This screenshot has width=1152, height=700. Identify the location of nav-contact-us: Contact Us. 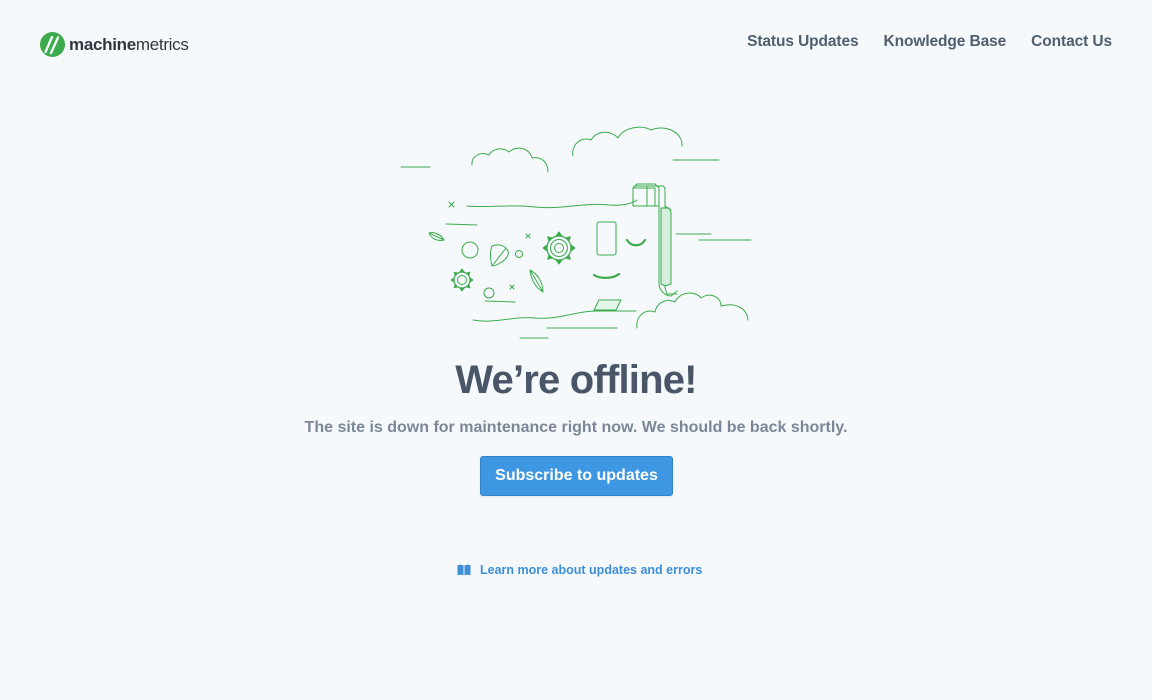
(1071, 42).